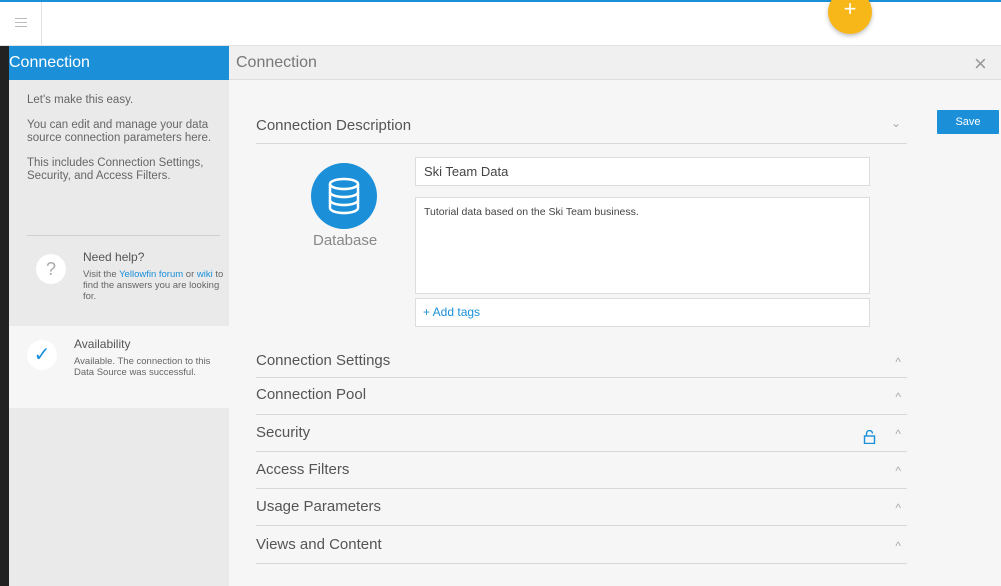 The width and height of the screenshot is (1001, 586). Describe the element at coordinates (581, 396) in the screenshot. I see `section-connection-pool: Connection Pool ^` at that location.